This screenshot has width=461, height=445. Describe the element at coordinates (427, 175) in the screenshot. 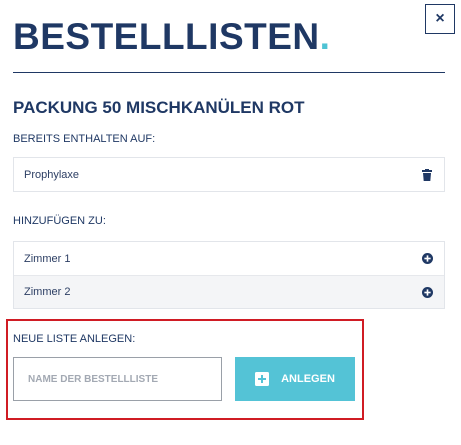

I see `trash-icon` at that location.